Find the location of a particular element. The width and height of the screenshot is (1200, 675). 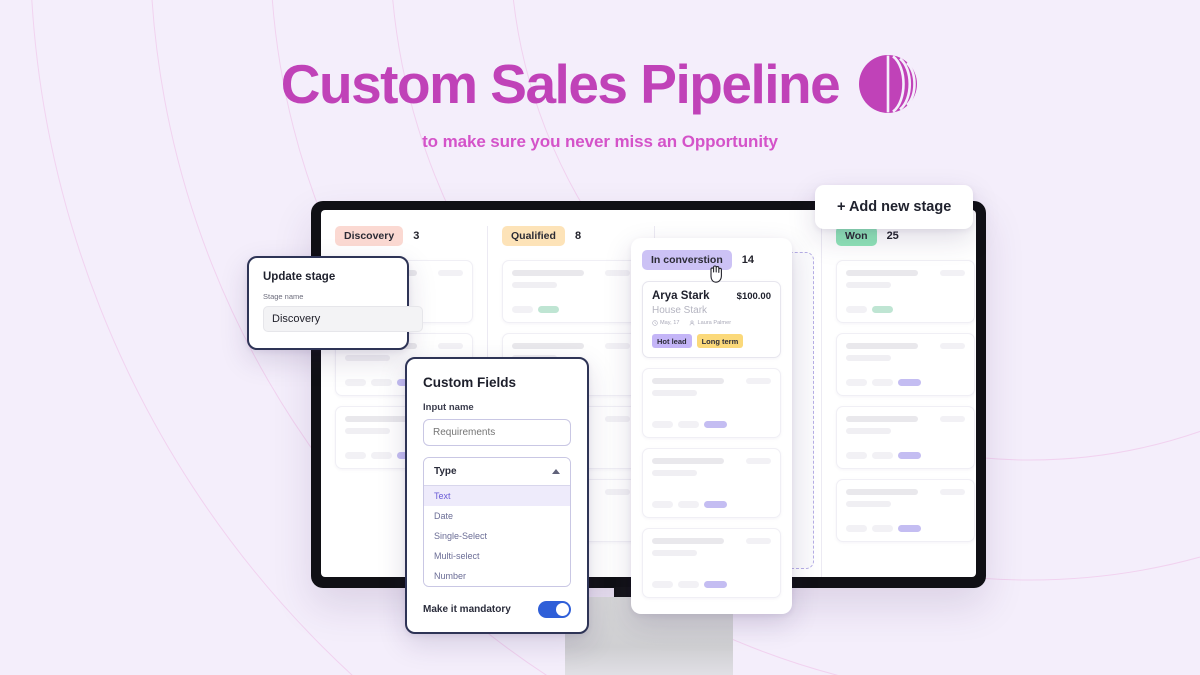

deal-meta-row: May, 17 Laura Palmer is located at coordinates (711, 323).